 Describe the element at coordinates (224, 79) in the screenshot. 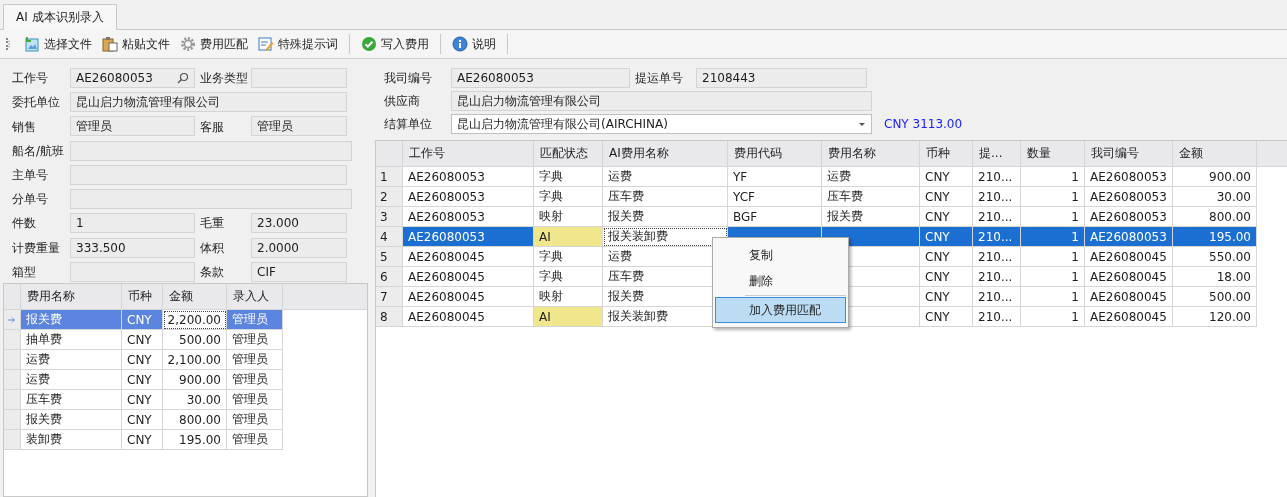

I see `field-label: 业务类型` at that location.